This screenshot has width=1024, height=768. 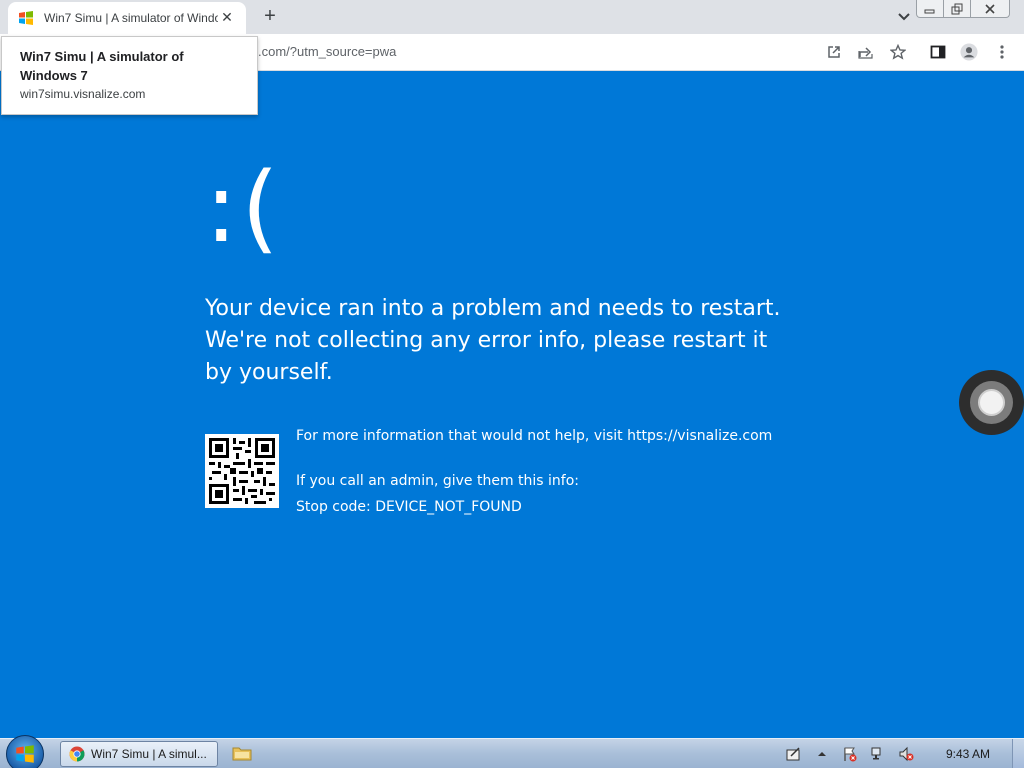 What do you see at coordinates (1018, 753) in the screenshot?
I see `show-desktop-button` at bounding box center [1018, 753].